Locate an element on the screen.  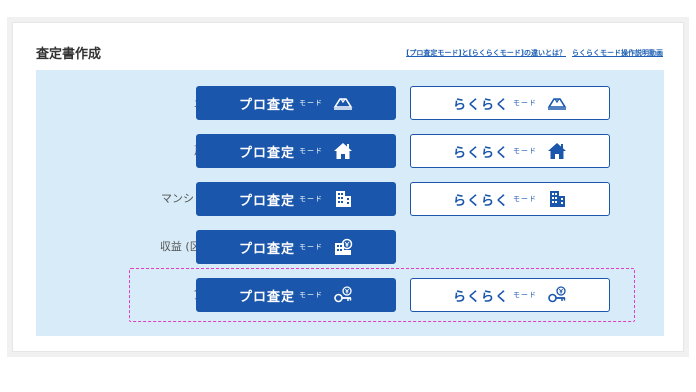
page-title: 査定書作成 is located at coordinates (69, 54).